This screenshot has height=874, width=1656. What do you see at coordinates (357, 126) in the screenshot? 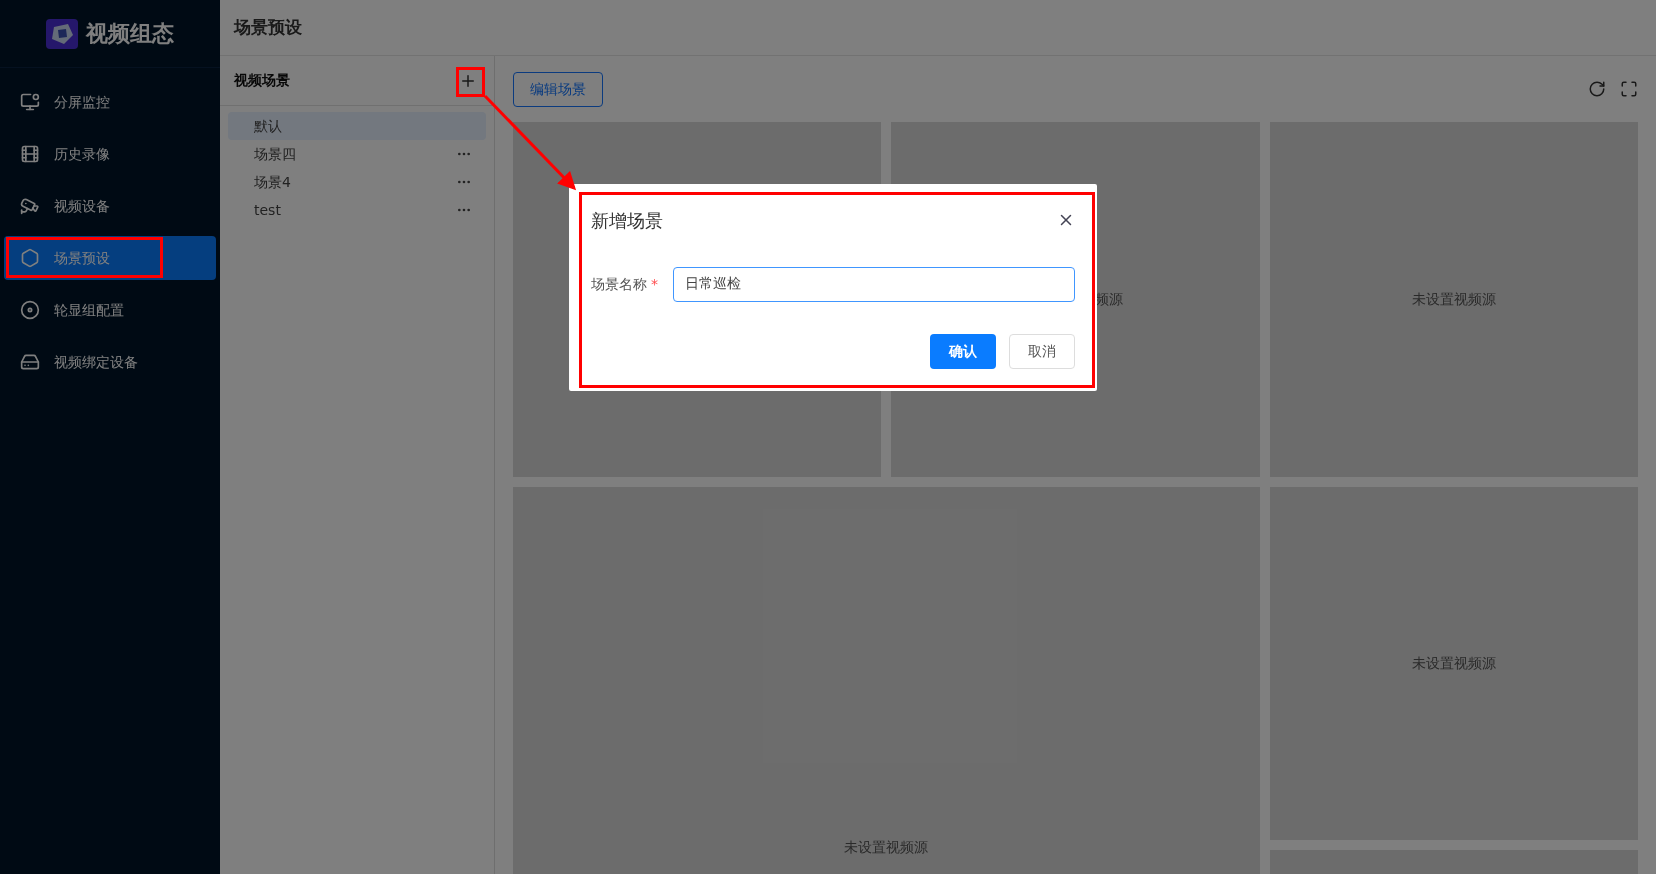
I see `scene-item: 默认` at bounding box center [357, 126].